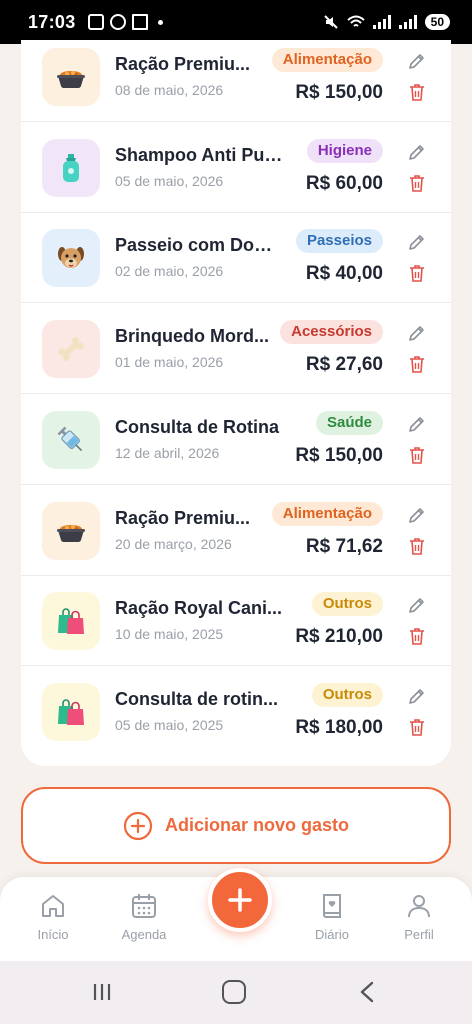  I want to click on shampoo-bottle-icon, so click(71, 167).